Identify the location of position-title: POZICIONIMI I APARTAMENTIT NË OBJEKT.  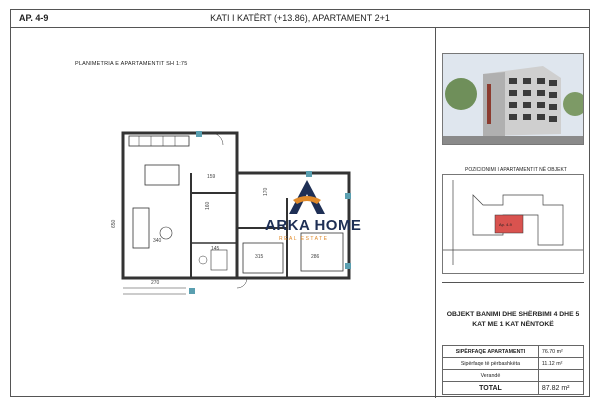
(516, 170).